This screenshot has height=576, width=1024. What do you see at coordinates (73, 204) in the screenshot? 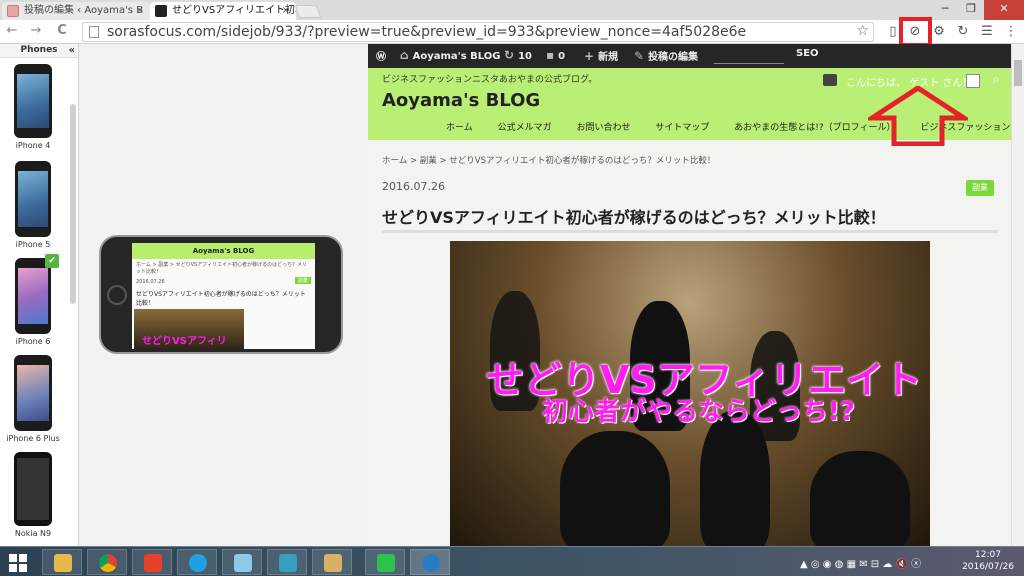
I see `sidebar-scrollbar` at bounding box center [73, 204].